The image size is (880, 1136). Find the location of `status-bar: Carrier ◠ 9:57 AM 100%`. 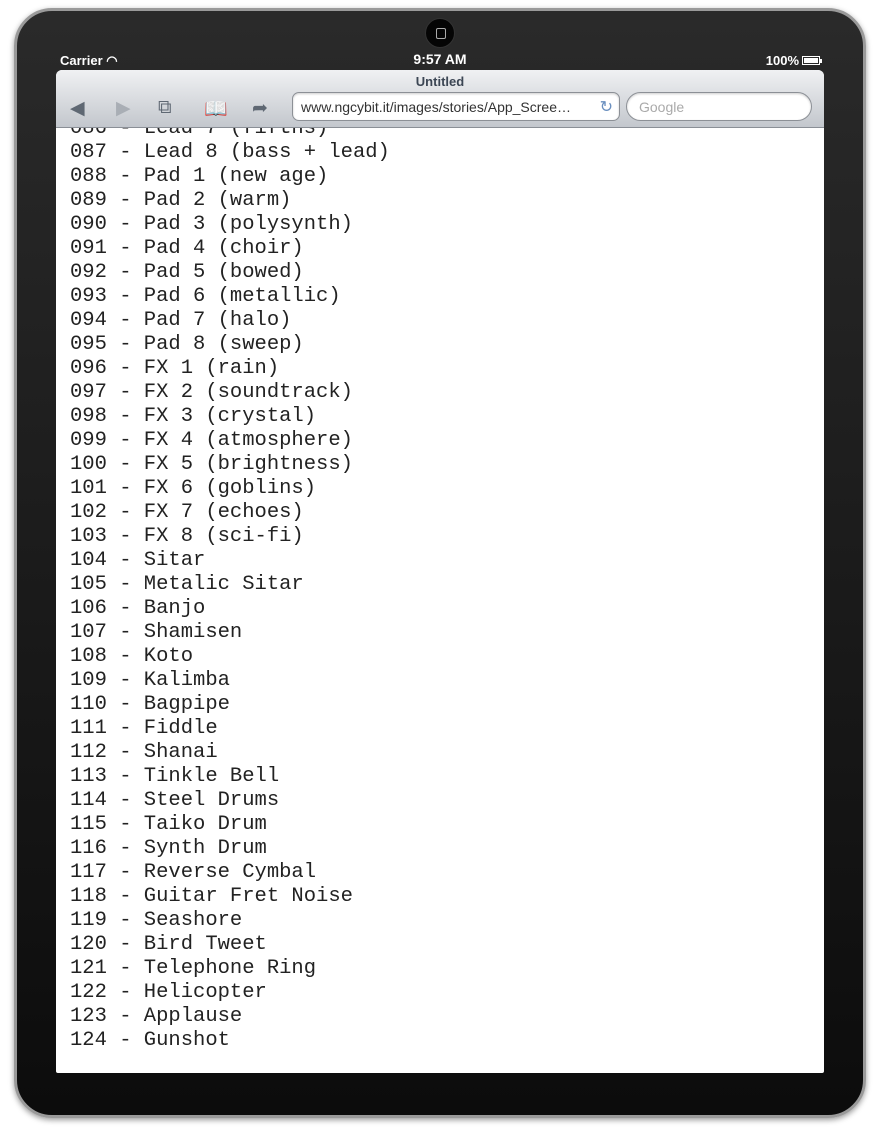

status-bar: Carrier ◠ 9:57 AM 100% is located at coordinates (440, 60).